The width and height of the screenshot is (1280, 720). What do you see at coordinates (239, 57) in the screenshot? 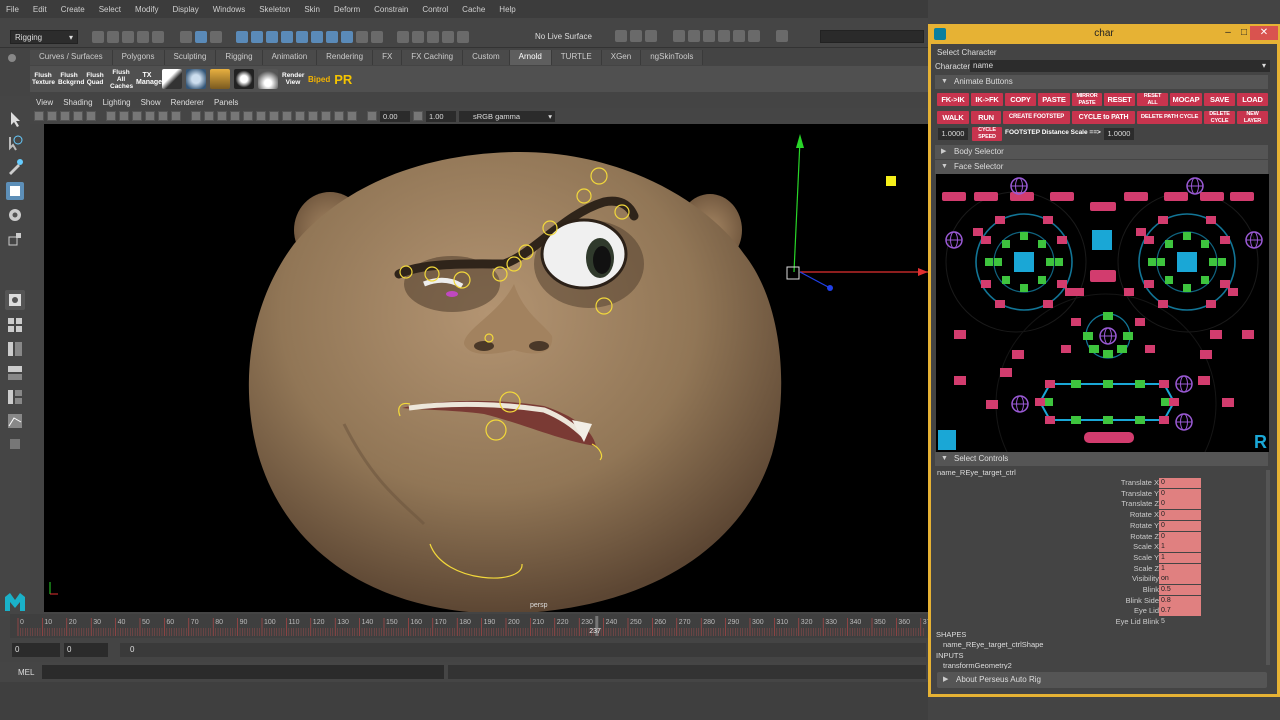
I see `shelf-tab-rigging: Rigging` at bounding box center [239, 57].